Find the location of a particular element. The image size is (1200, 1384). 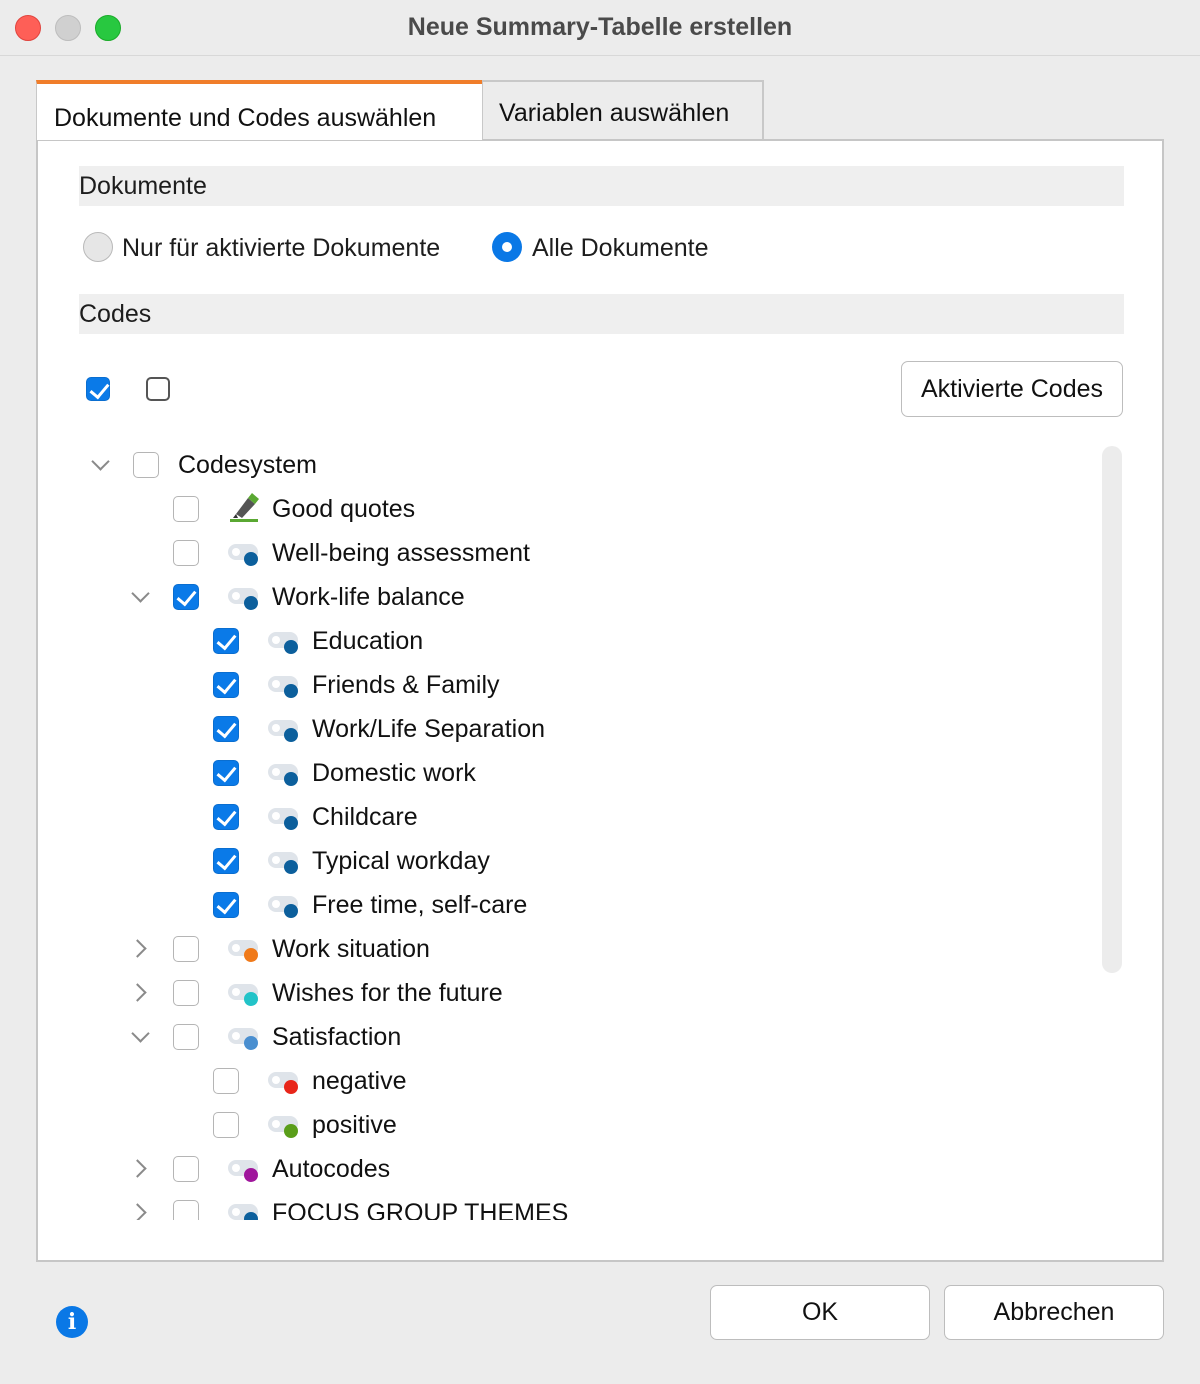

tree-item-label: Domestic work is located at coordinates (394, 773).